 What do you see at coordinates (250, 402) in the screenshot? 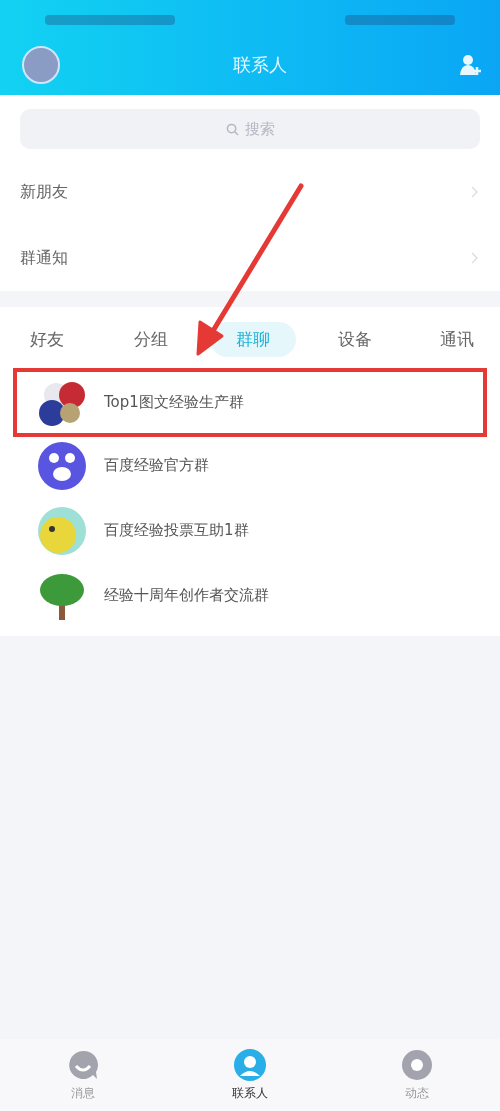
I see `highlighted-group-row: Top1图文经验生产群` at bounding box center [250, 402].